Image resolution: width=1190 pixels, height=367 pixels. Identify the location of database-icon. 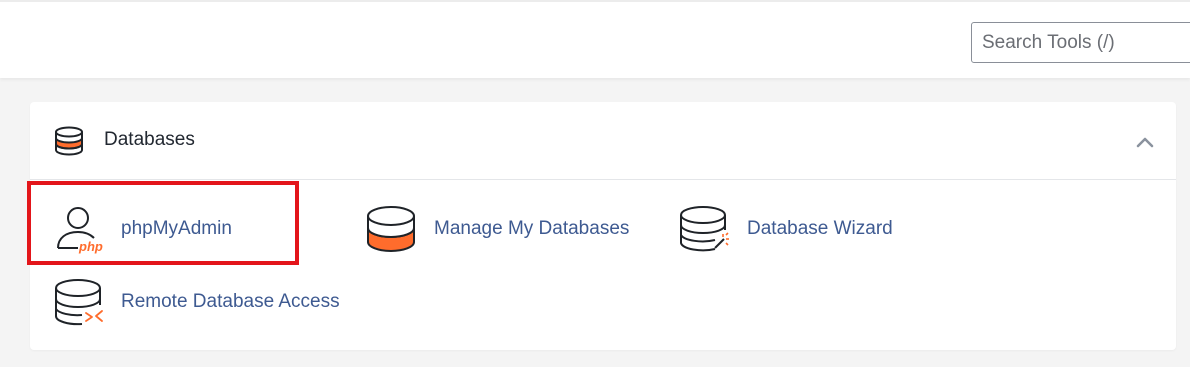
(391, 229).